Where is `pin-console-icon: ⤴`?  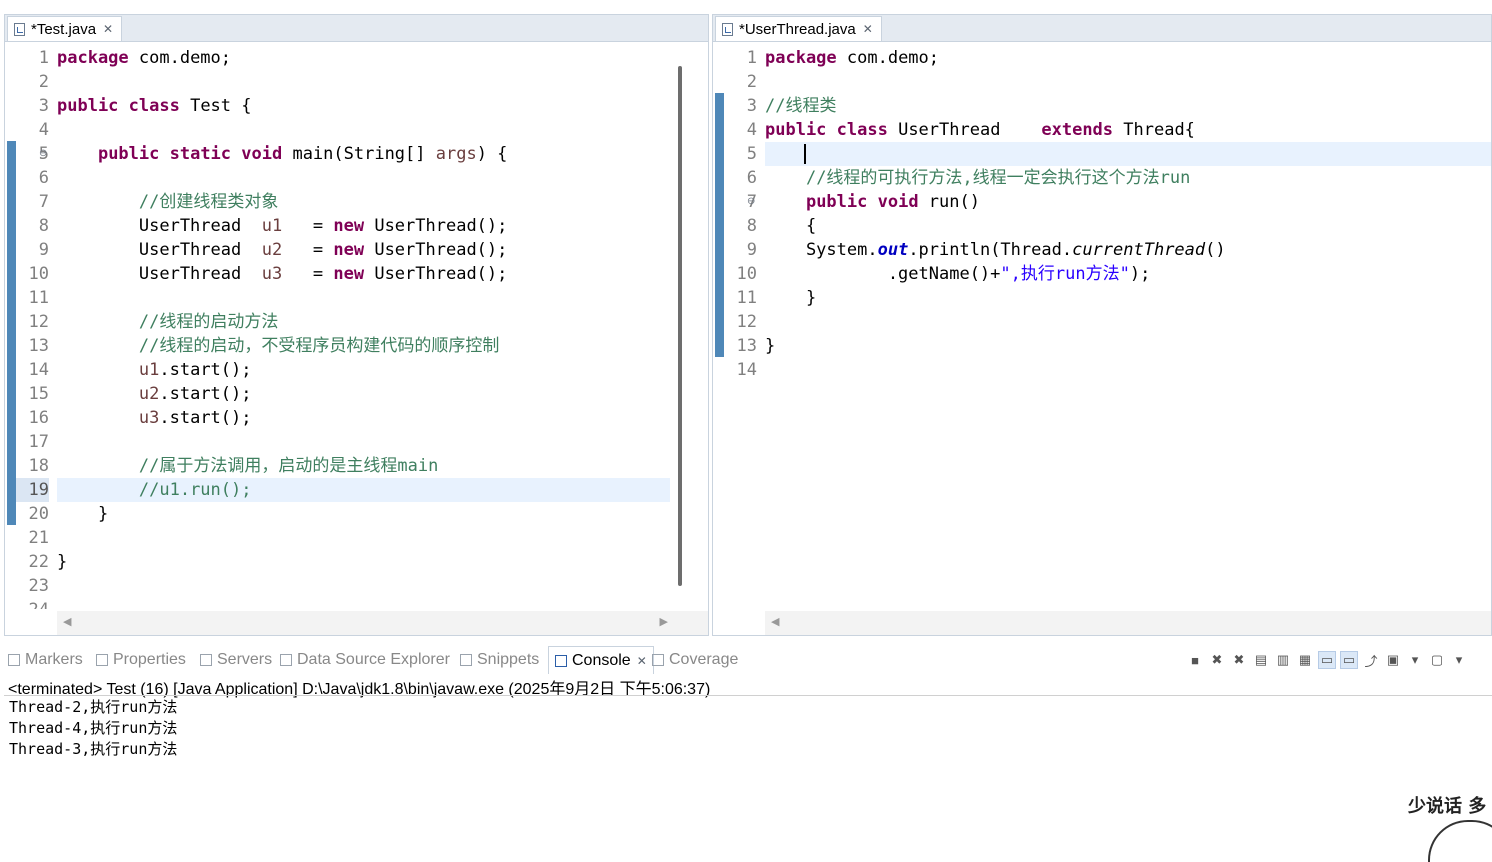
pin-console-icon: ⤴ is located at coordinates (1371, 660).